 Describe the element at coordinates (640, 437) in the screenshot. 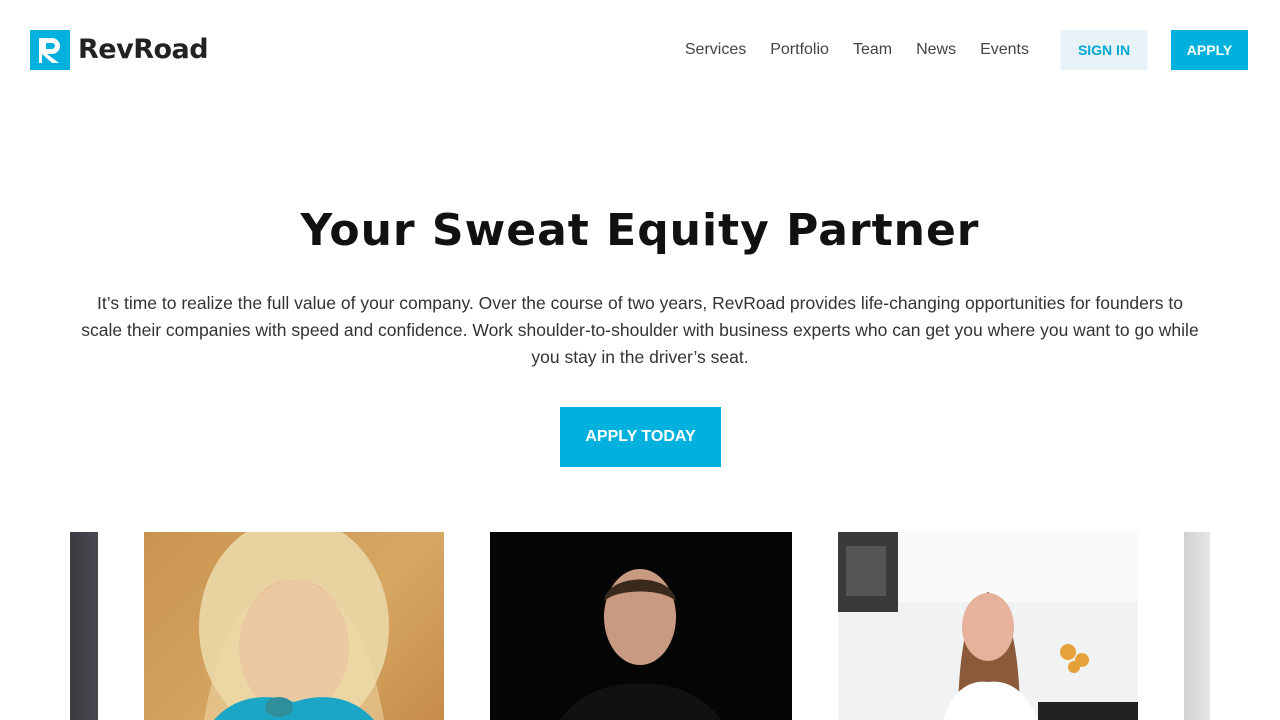

I see `apply-today-button: APPLY TODAY` at that location.